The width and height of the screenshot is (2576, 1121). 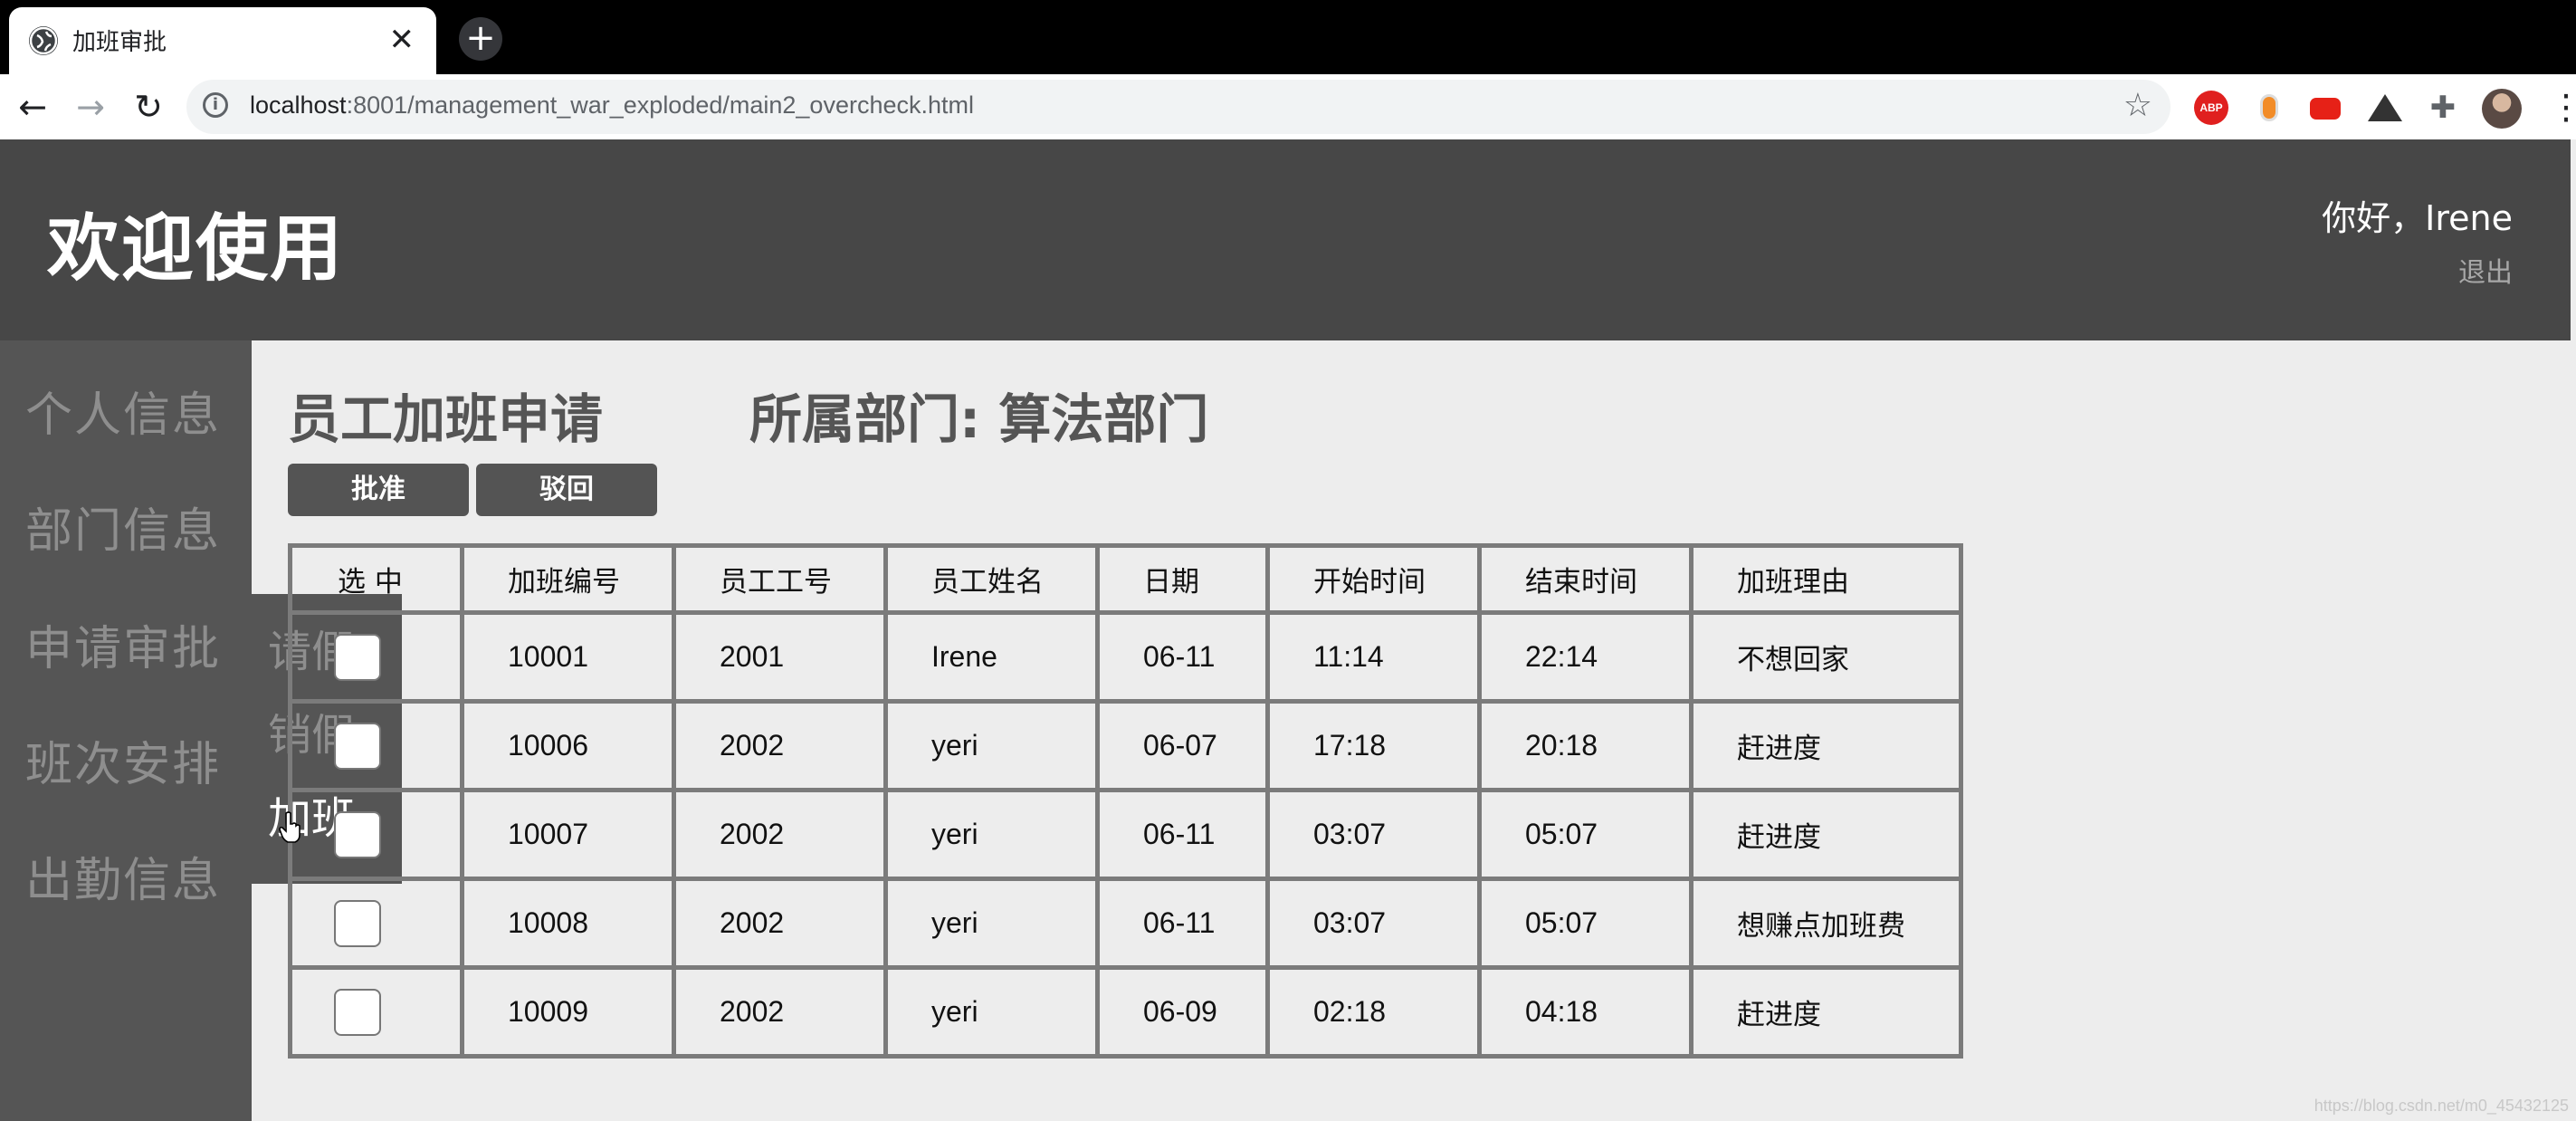 I want to click on sidebar-item-approval: 申请审批, so click(x=123, y=644).